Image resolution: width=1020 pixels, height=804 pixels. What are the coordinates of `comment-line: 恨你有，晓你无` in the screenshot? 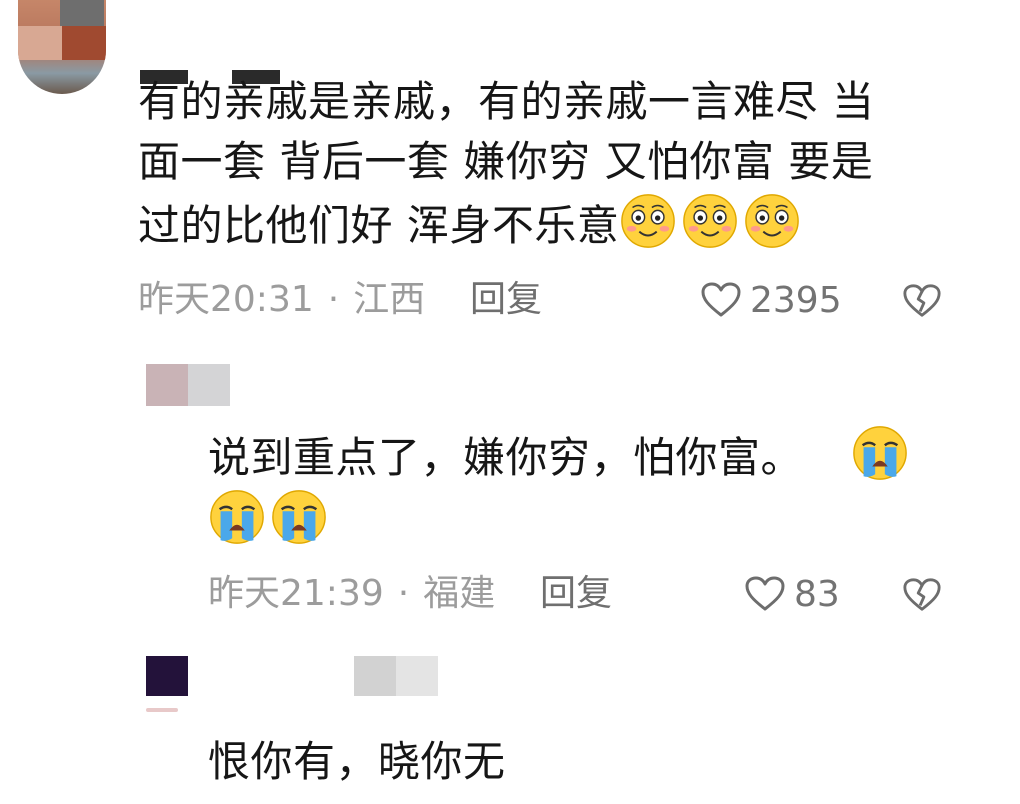 It's located at (357, 761).